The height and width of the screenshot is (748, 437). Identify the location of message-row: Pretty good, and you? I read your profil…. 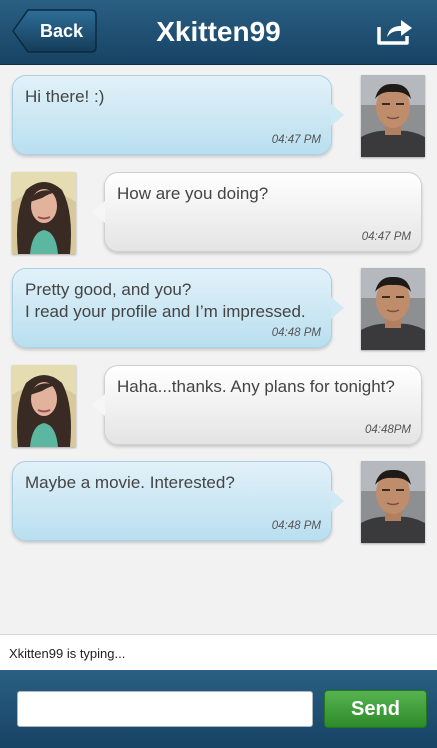
(218, 304).